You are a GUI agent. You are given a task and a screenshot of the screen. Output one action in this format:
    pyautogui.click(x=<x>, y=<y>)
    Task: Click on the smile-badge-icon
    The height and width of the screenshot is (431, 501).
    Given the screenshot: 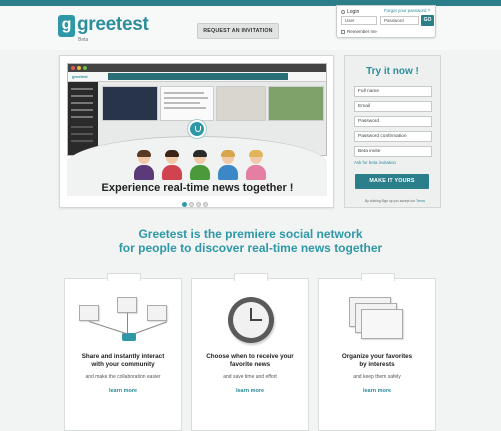 What is the action you would take?
    pyautogui.click(x=197, y=129)
    